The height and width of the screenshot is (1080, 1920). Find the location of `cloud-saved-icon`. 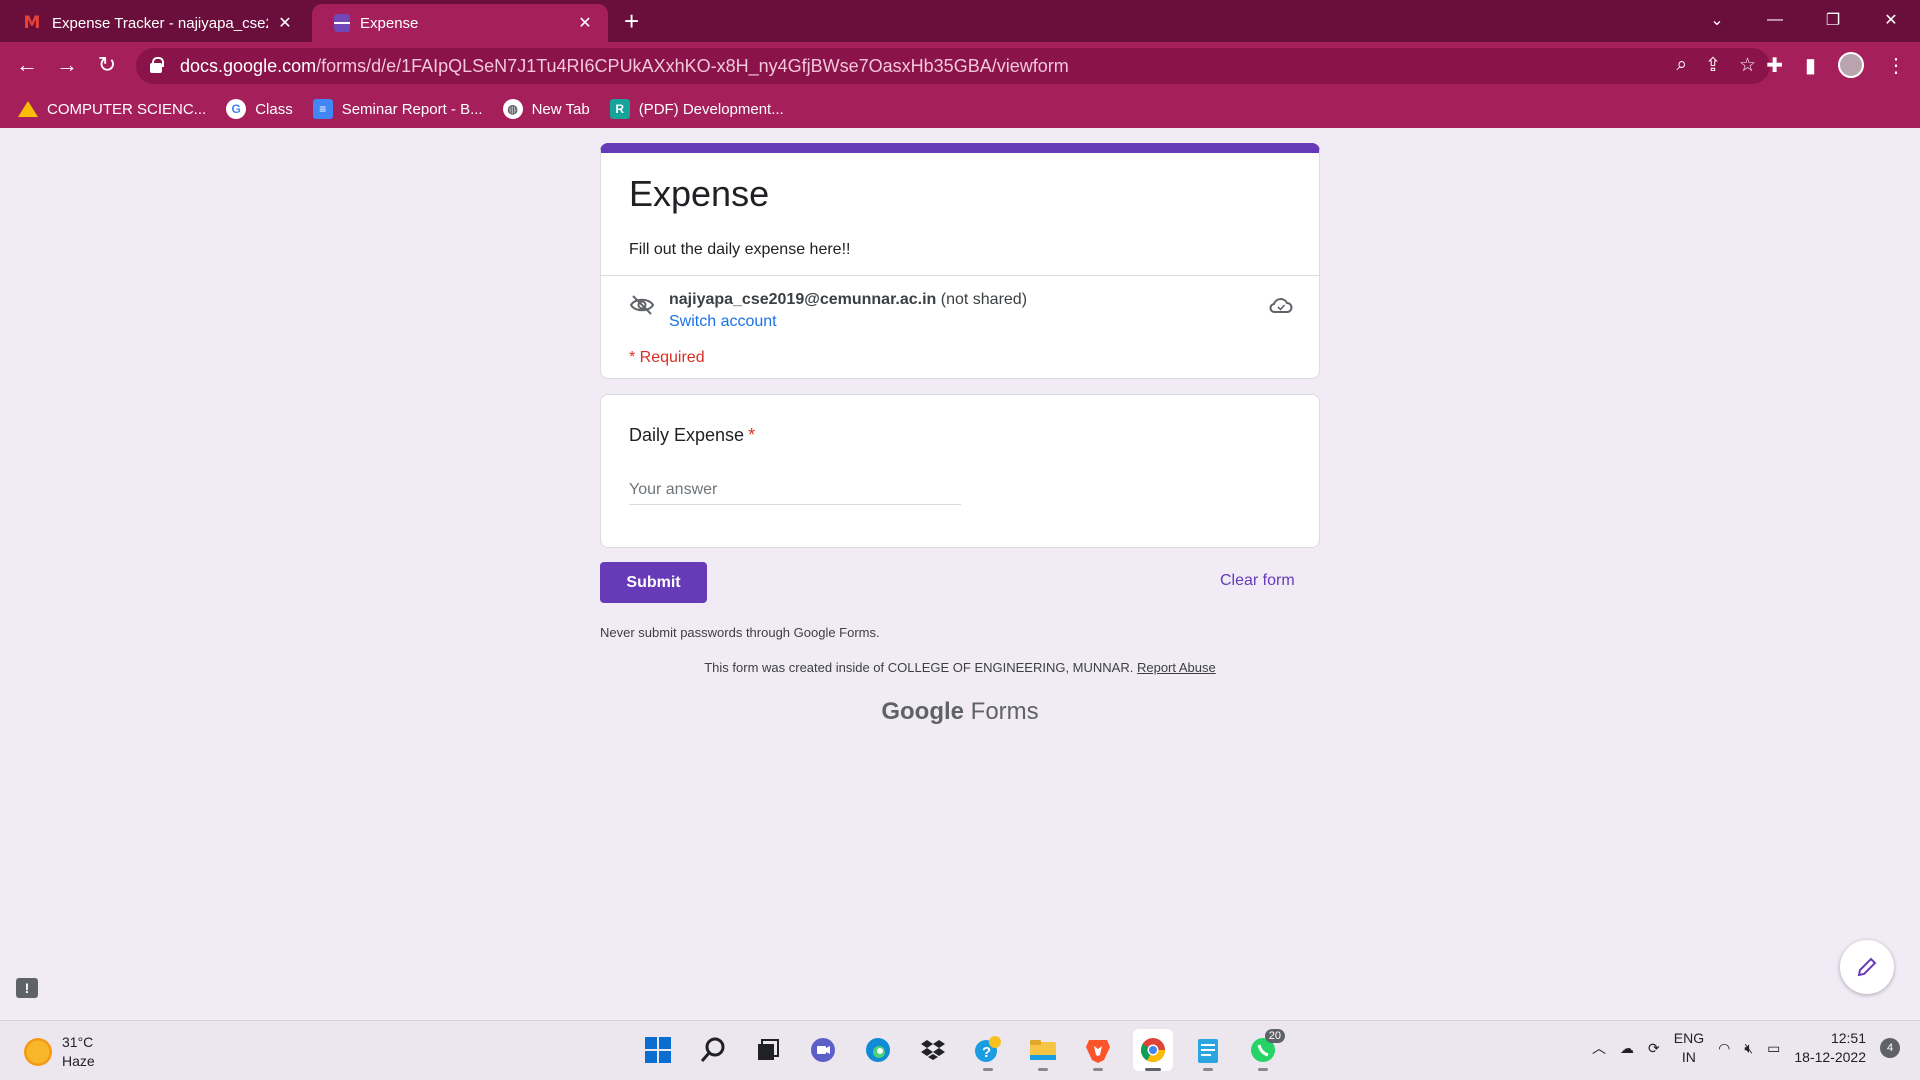

cloud-saved-icon is located at coordinates (1281, 305).